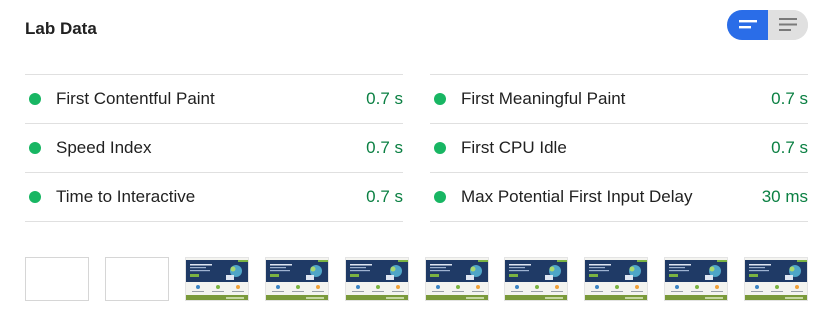 This screenshot has width=838, height=324. What do you see at coordinates (214, 197) in the screenshot?
I see `metric-time-to-interactive: Time to Interactive 0.7 s` at bounding box center [214, 197].